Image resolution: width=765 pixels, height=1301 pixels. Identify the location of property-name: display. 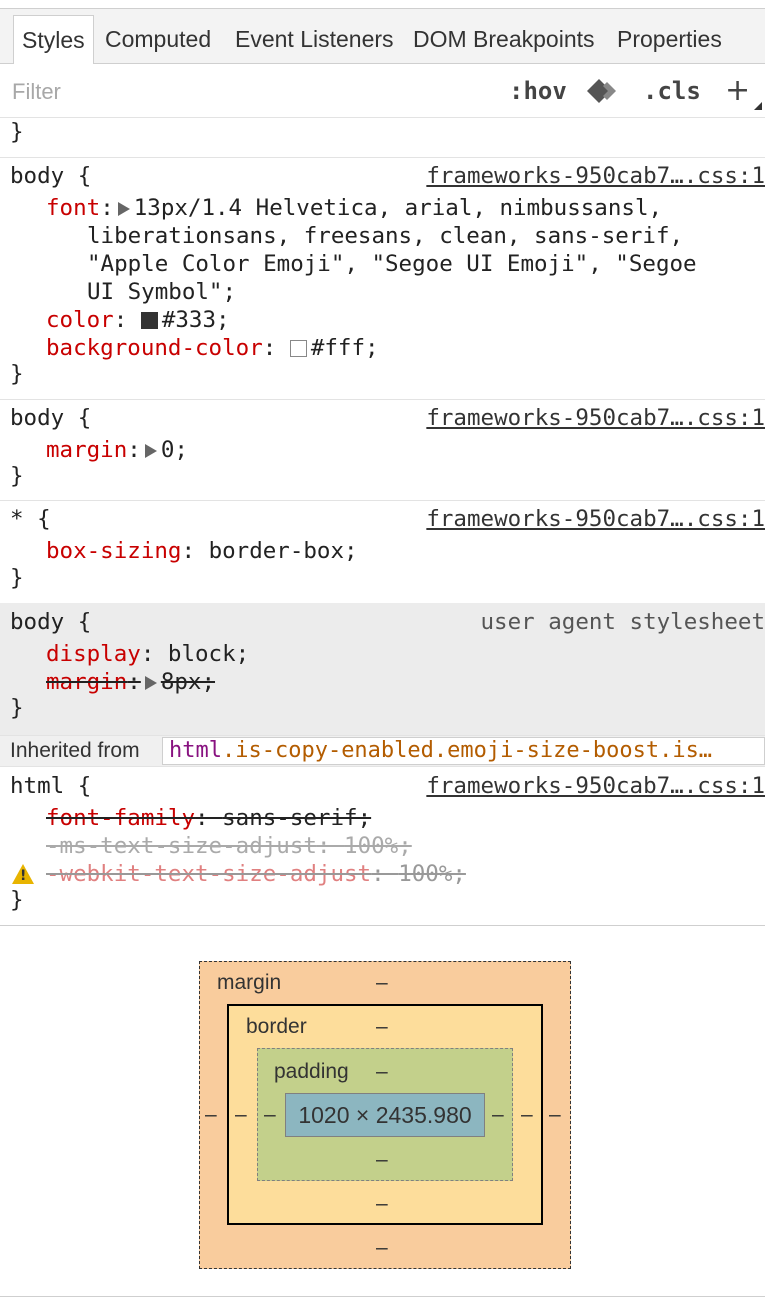
(93, 654).